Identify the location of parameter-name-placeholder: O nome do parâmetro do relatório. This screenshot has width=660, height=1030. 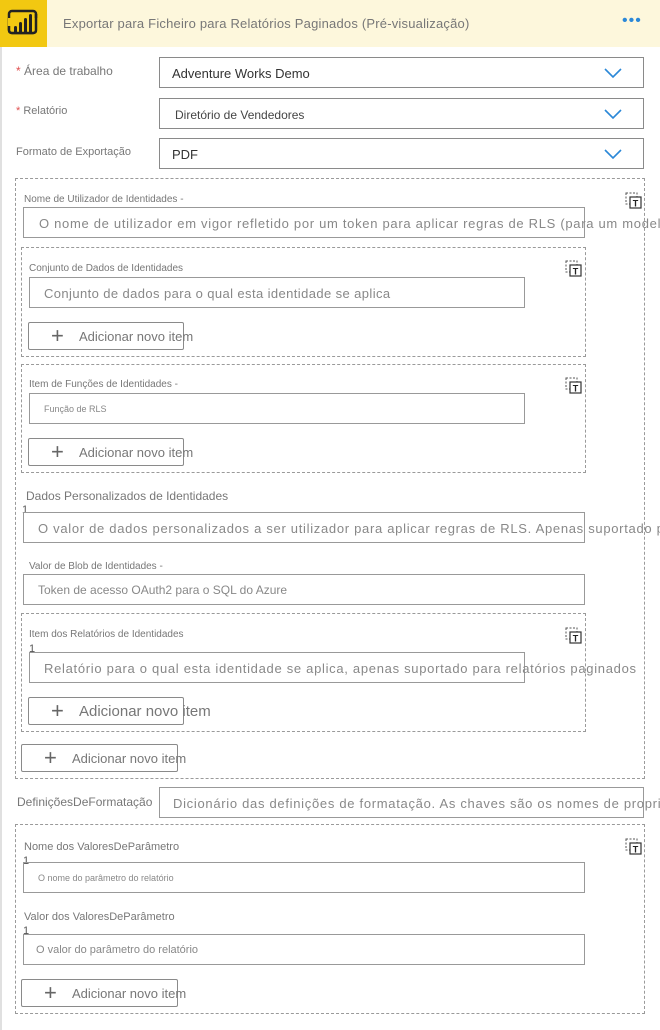
(106, 878).